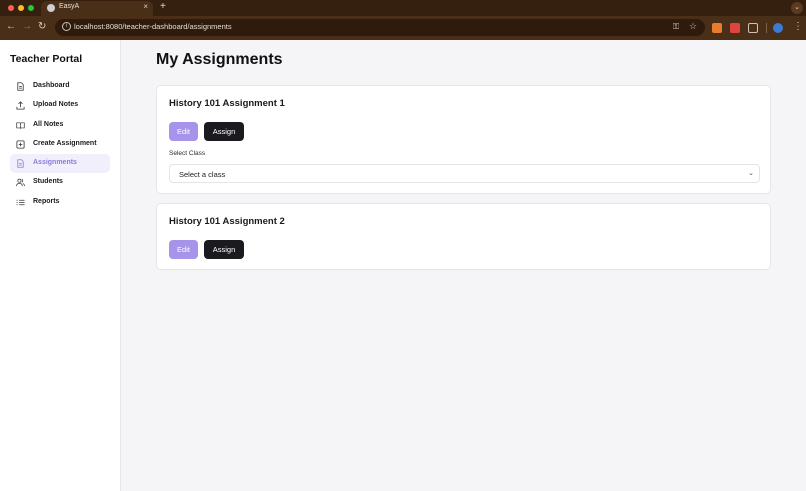  Describe the element at coordinates (27, 26) in the screenshot. I see `forward-icon: →` at that location.